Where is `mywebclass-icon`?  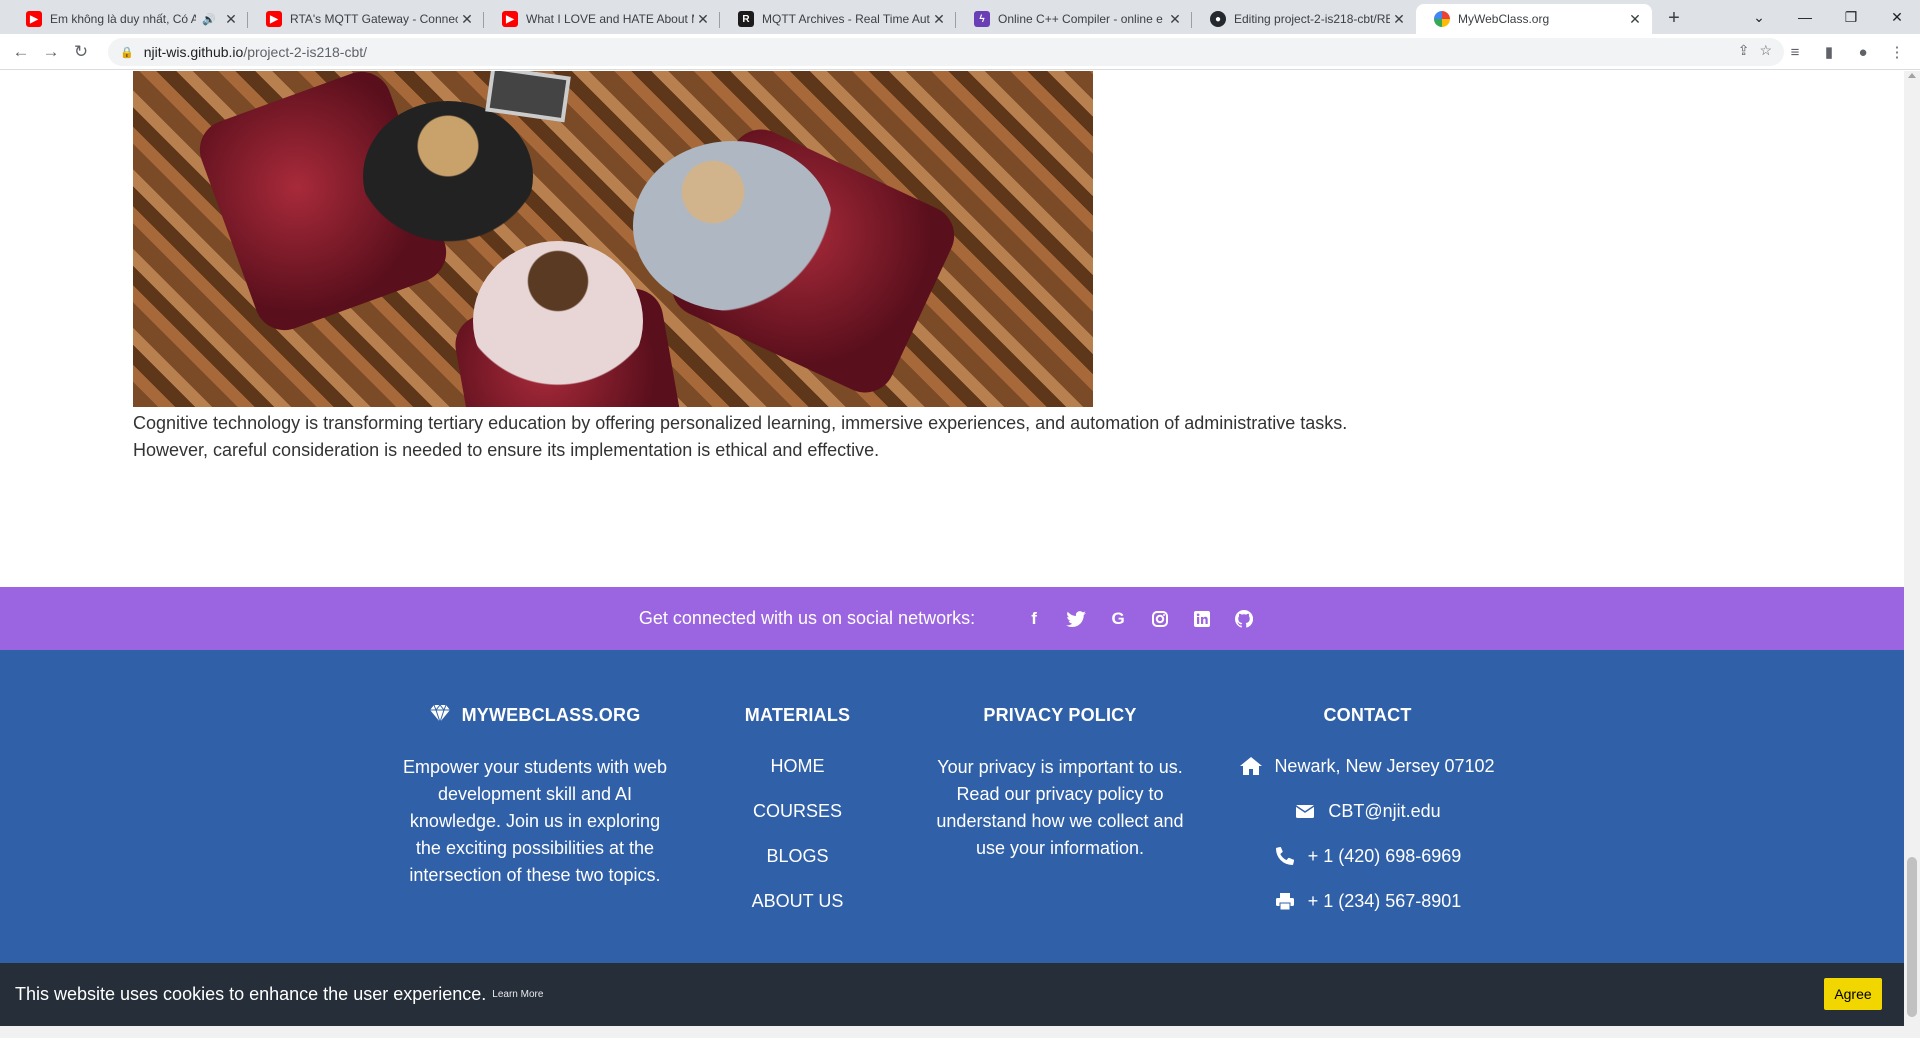
mywebclass-icon is located at coordinates (1442, 19).